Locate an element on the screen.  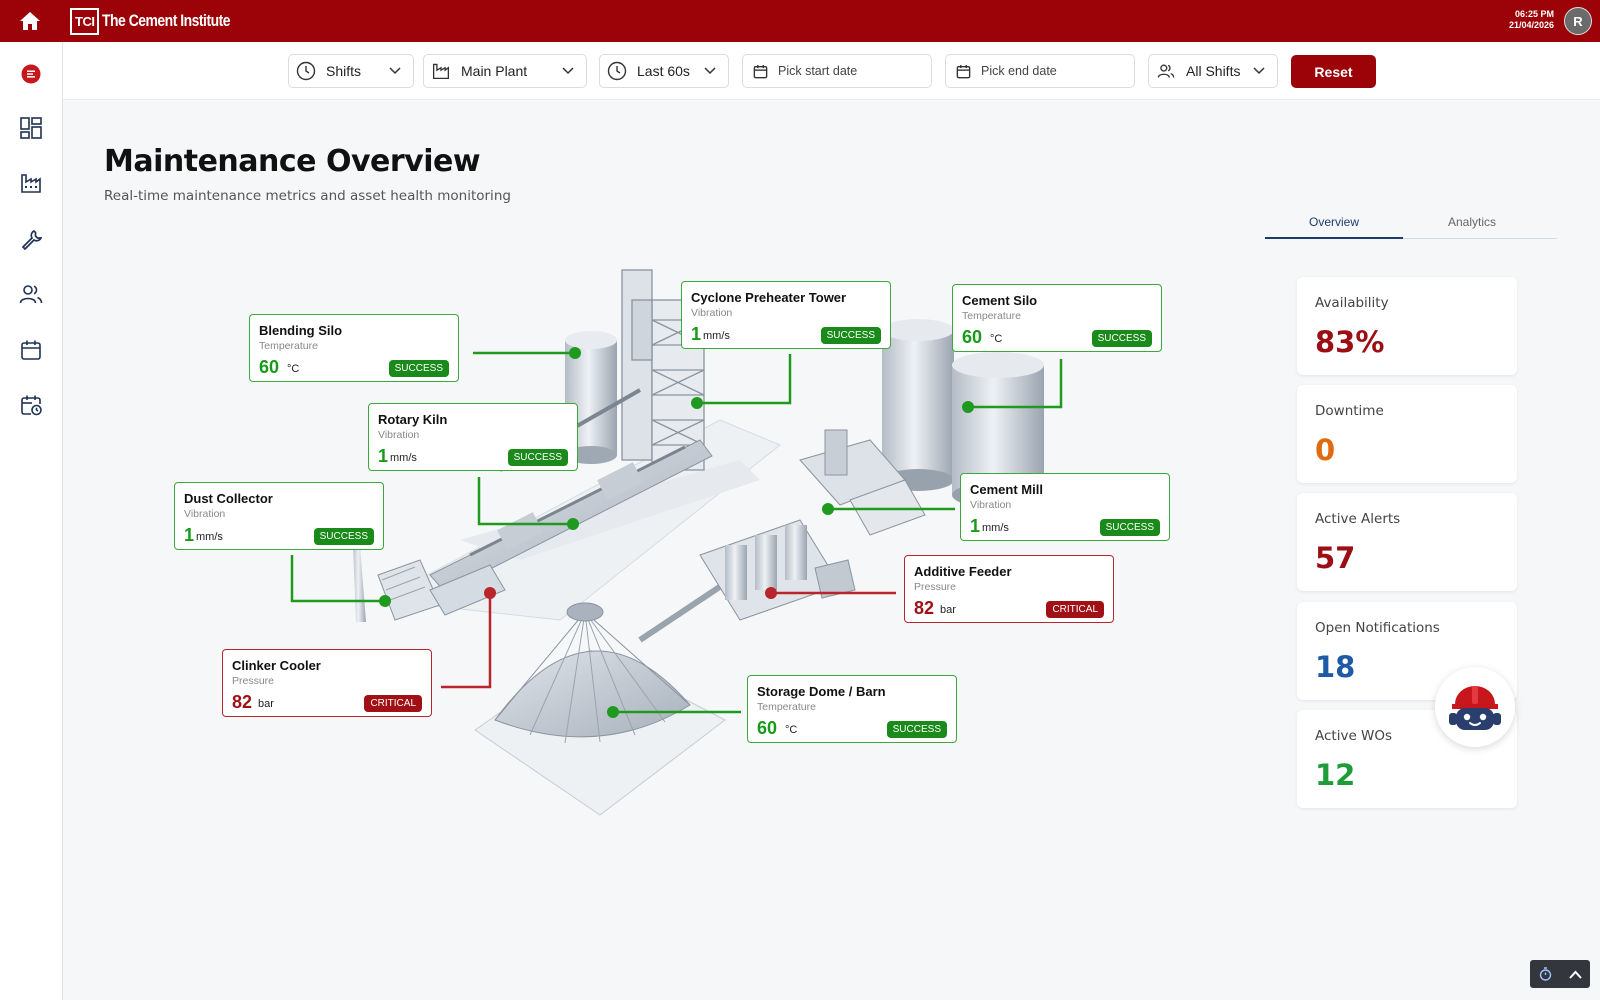
stat-label: Active Alerts is located at coordinates (1358, 519).